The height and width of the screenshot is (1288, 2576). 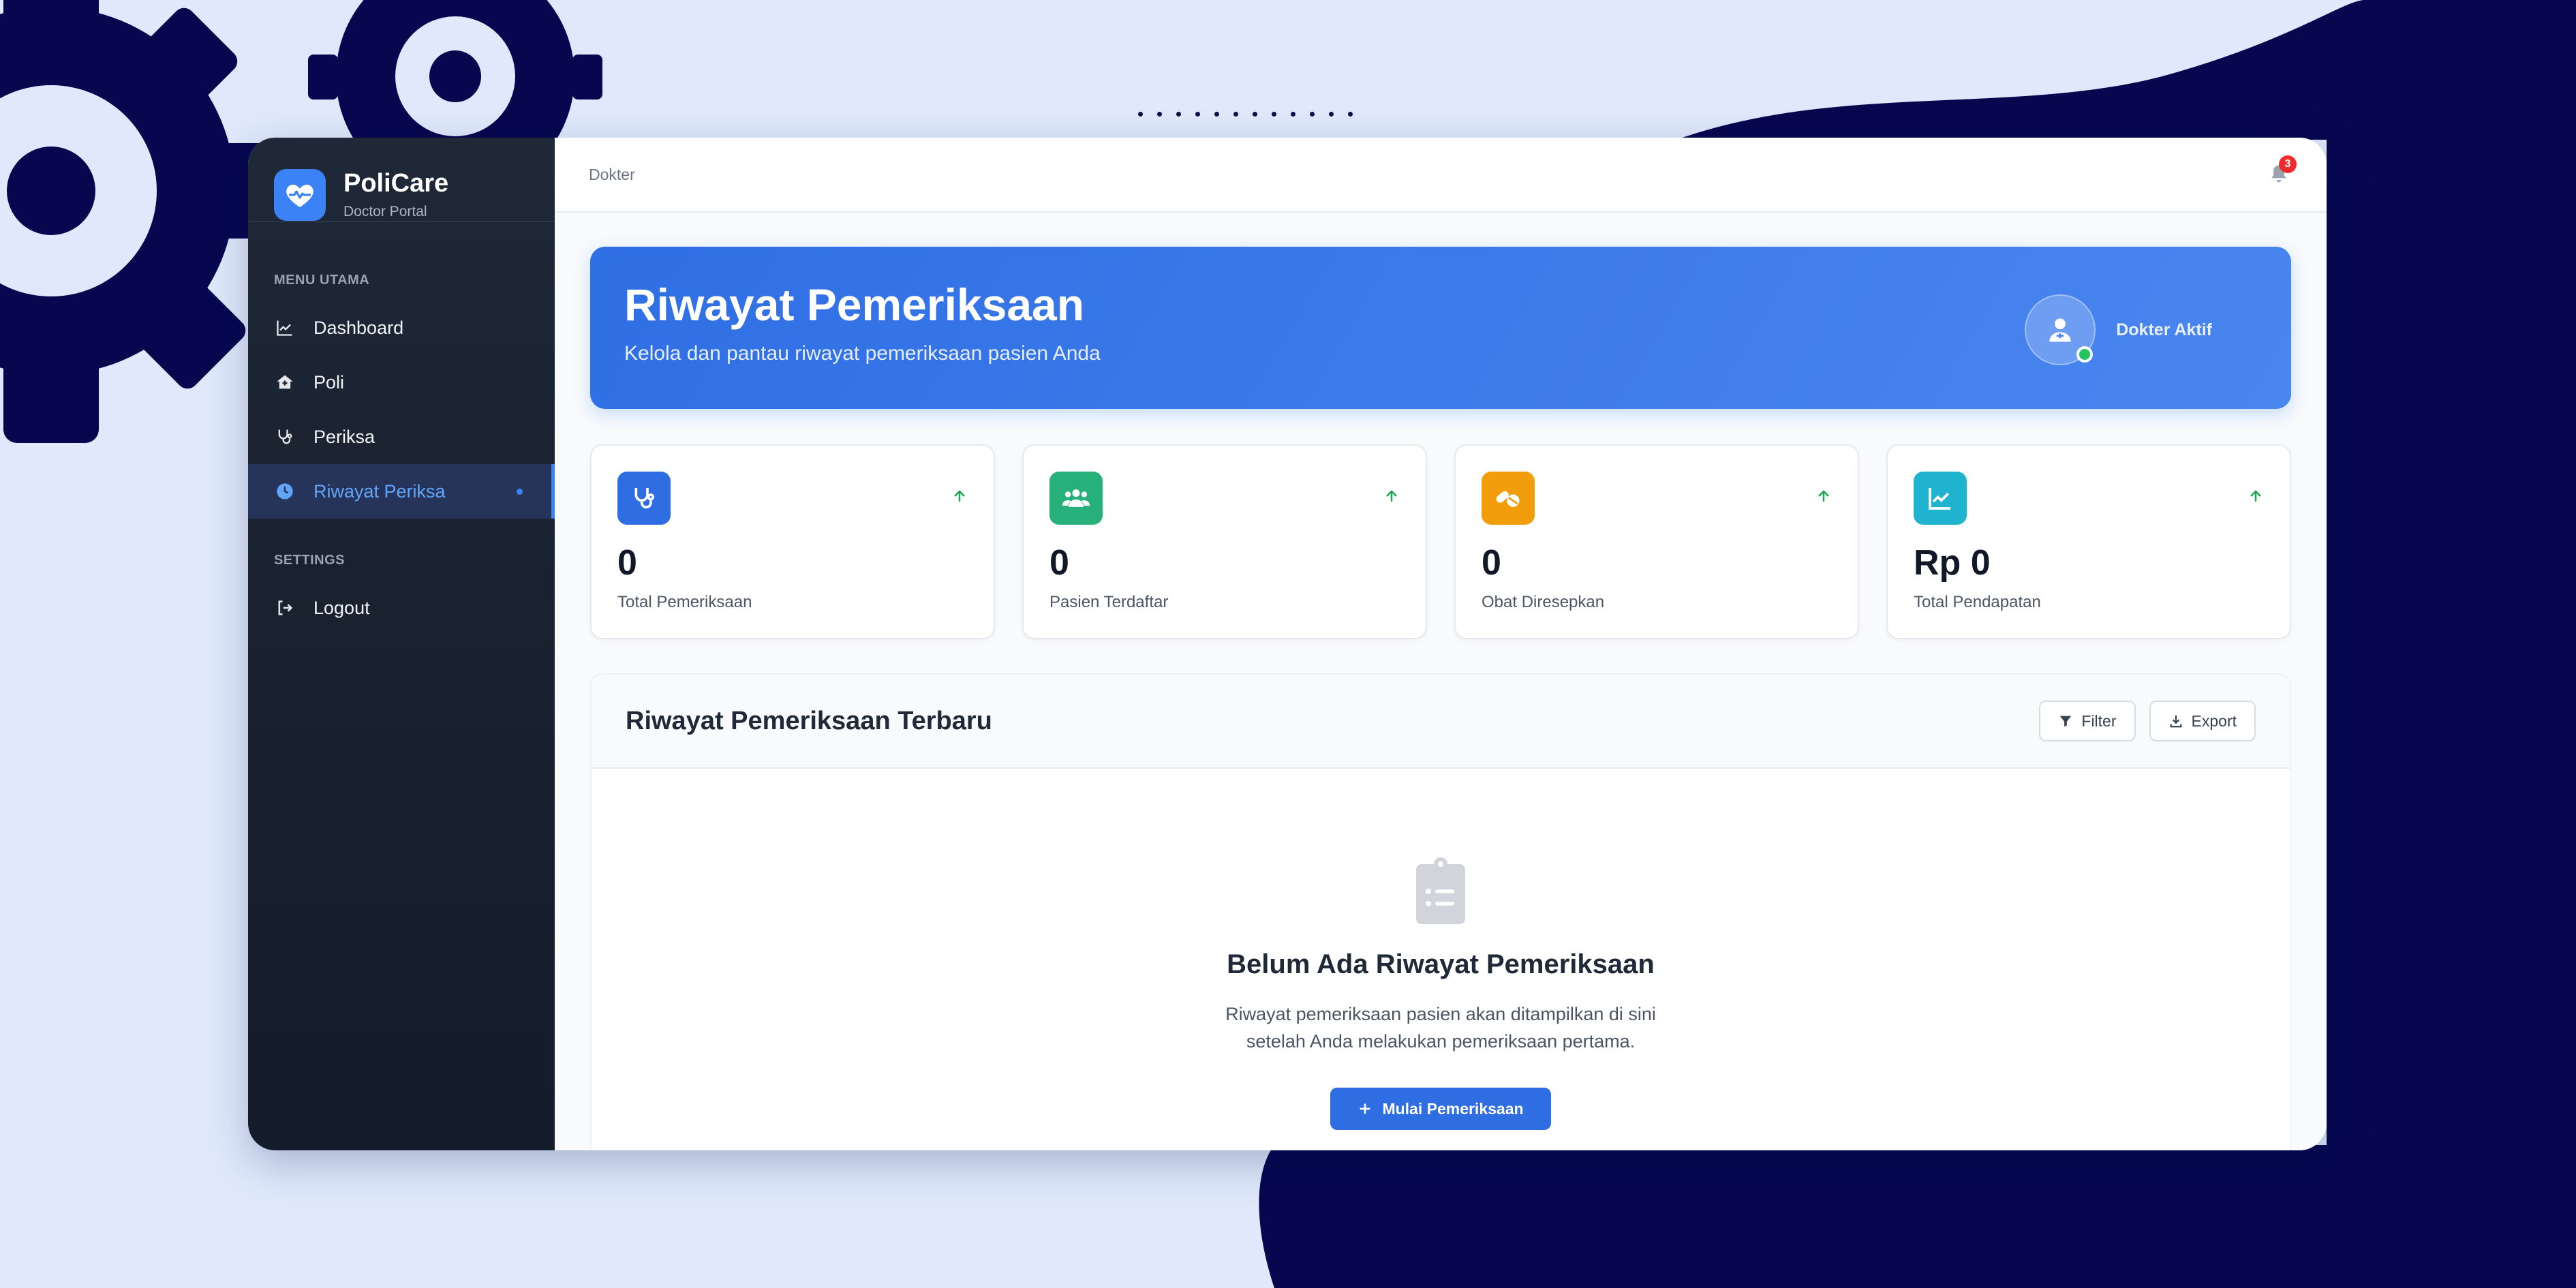 I want to click on status-label: Dokter Aktif, so click(x=2164, y=329).